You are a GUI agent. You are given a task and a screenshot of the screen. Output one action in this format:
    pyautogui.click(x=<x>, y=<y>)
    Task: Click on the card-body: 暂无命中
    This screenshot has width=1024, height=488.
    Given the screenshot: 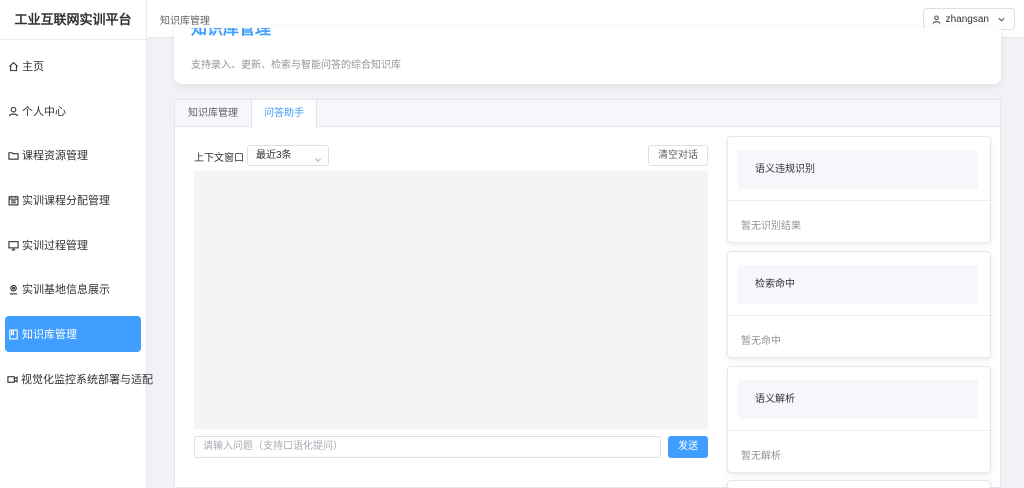 What is the action you would take?
    pyautogui.click(x=761, y=341)
    